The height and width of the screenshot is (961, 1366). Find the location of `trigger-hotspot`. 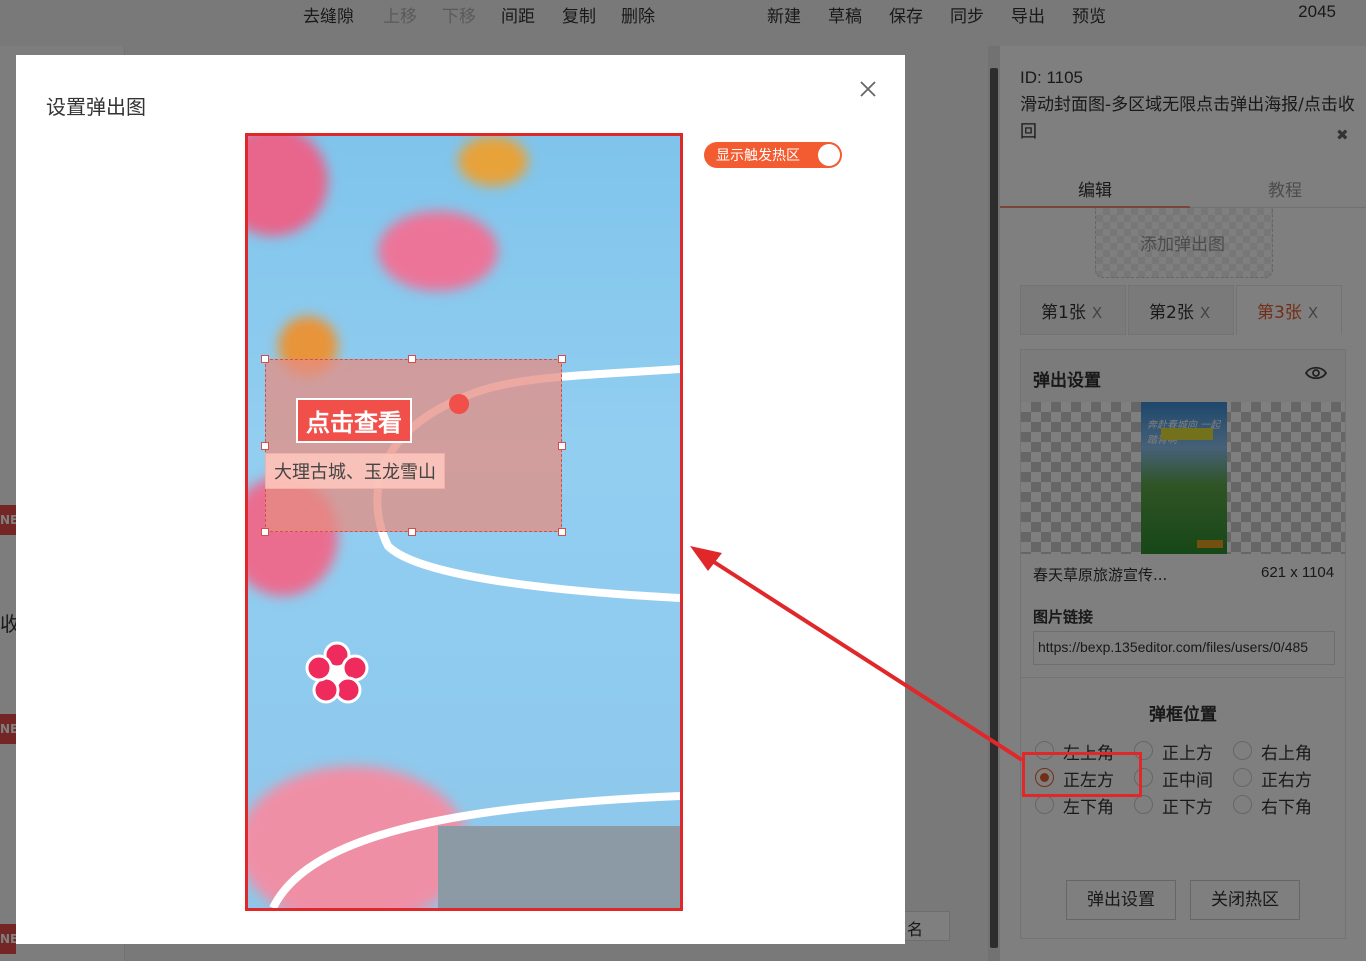

trigger-hotspot is located at coordinates (413, 445).